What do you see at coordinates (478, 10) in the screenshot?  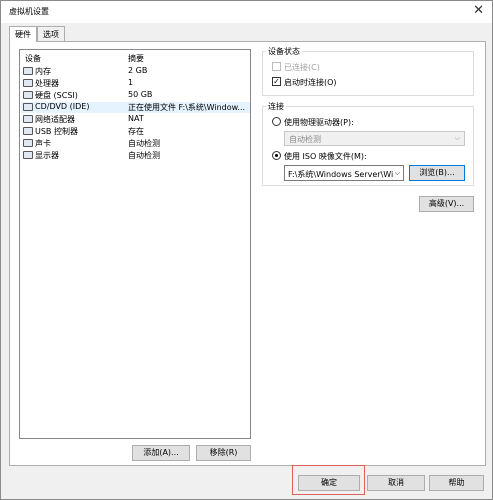 I see `close-icon: ✕` at bounding box center [478, 10].